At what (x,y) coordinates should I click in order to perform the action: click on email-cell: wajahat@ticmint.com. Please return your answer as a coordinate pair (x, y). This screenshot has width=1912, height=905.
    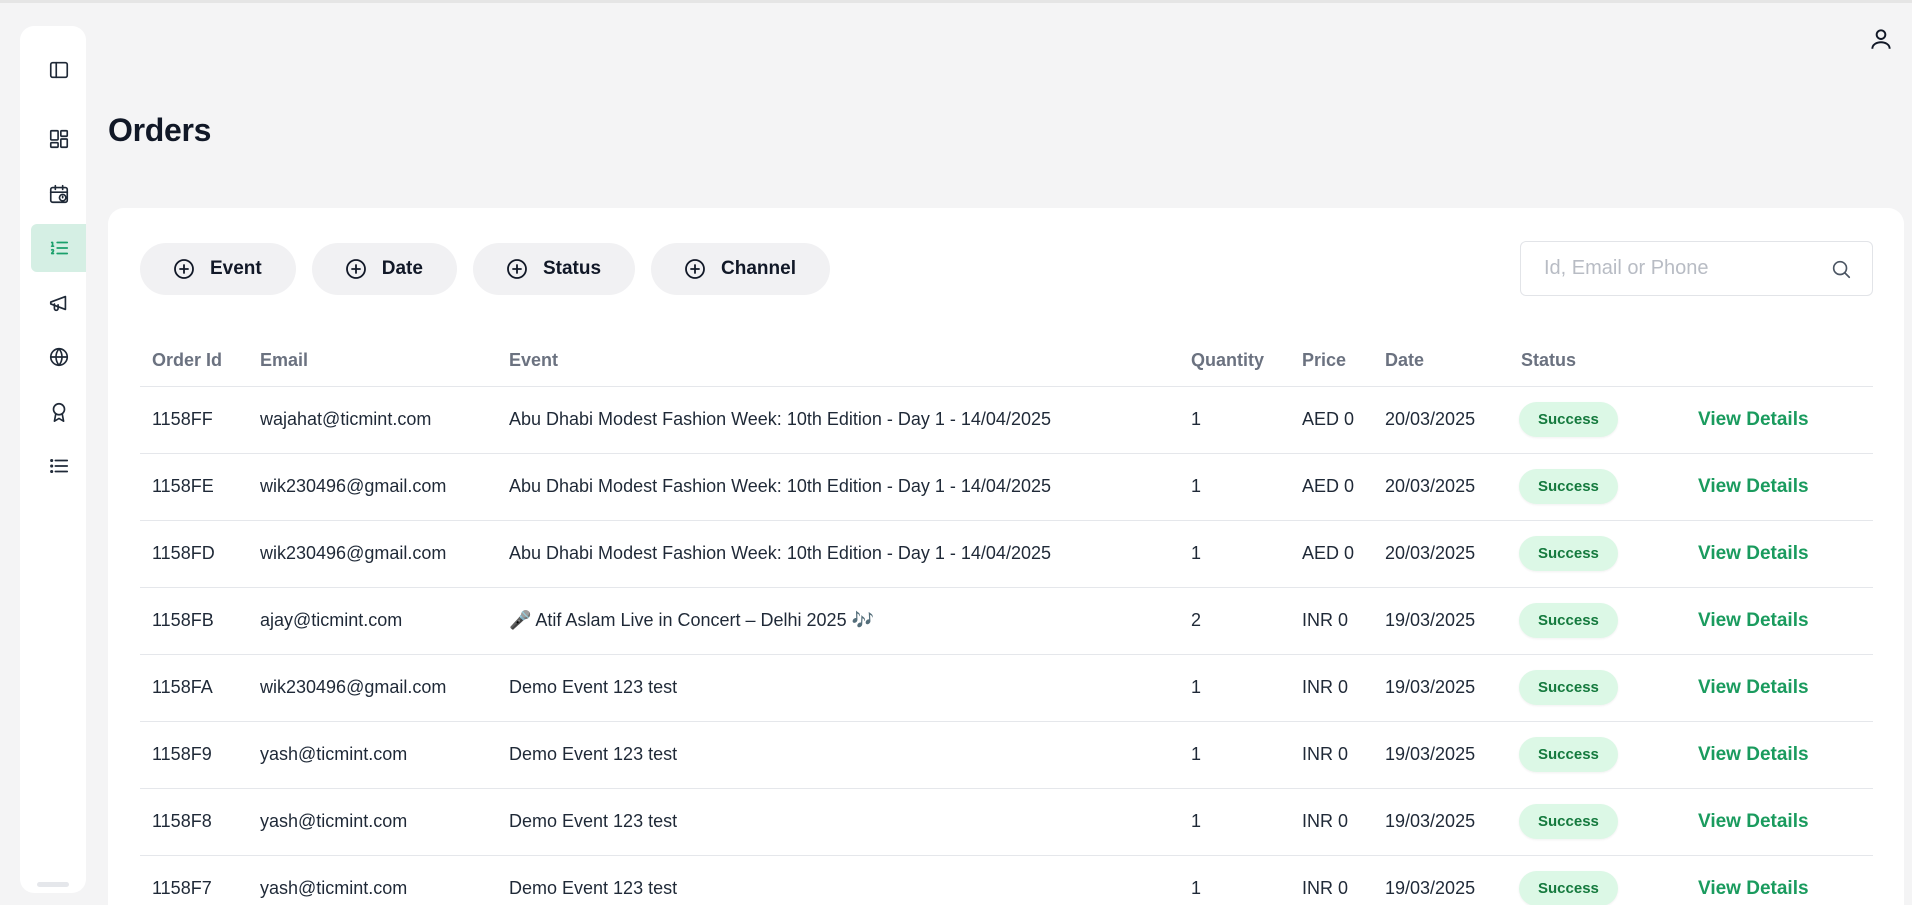
    Looking at the image, I should click on (372, 420).